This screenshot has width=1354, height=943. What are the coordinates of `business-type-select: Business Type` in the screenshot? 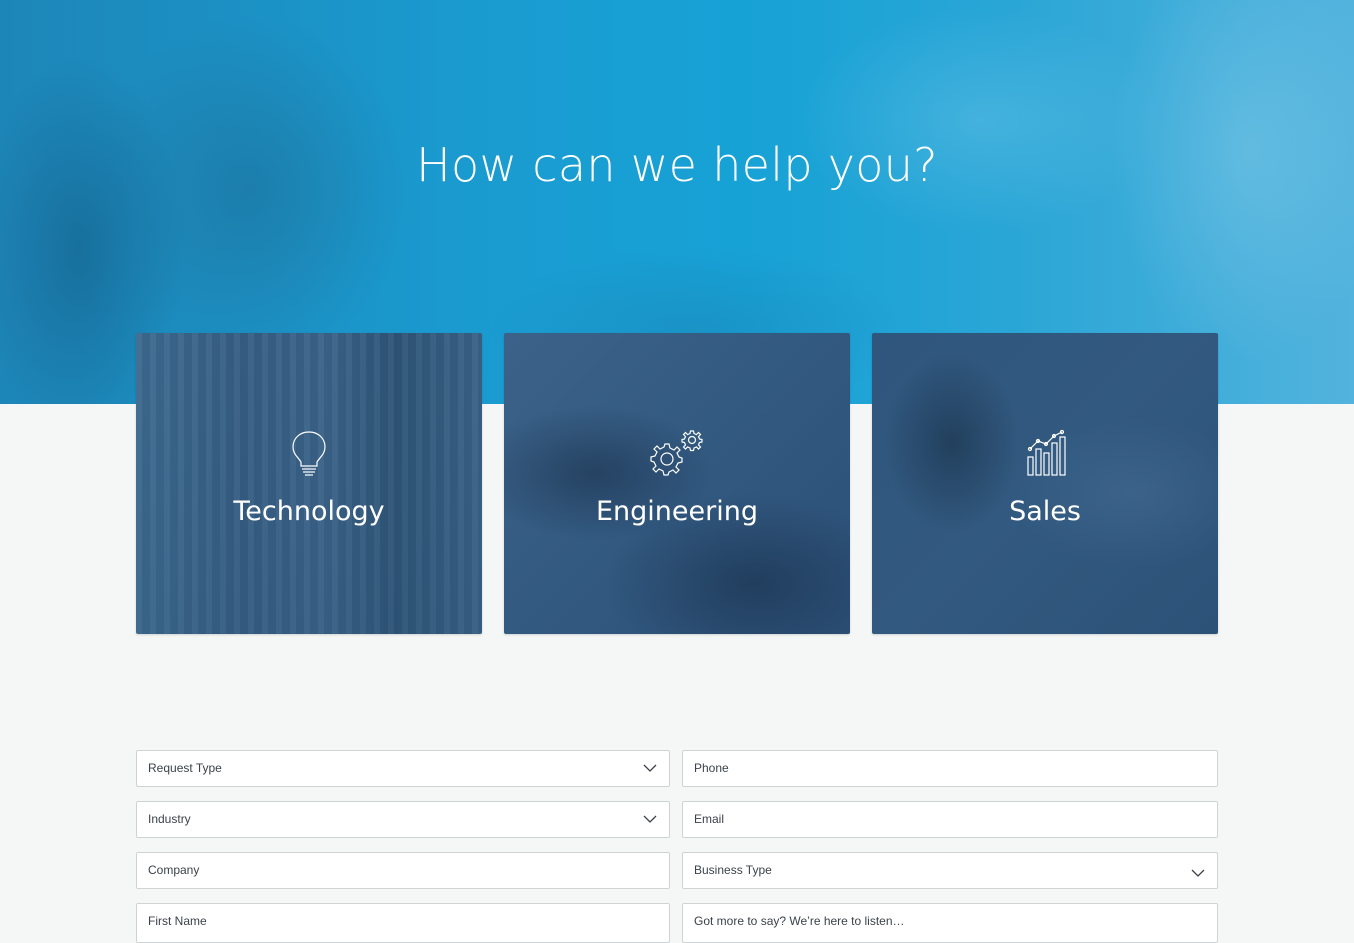 It's located at (950, 870).